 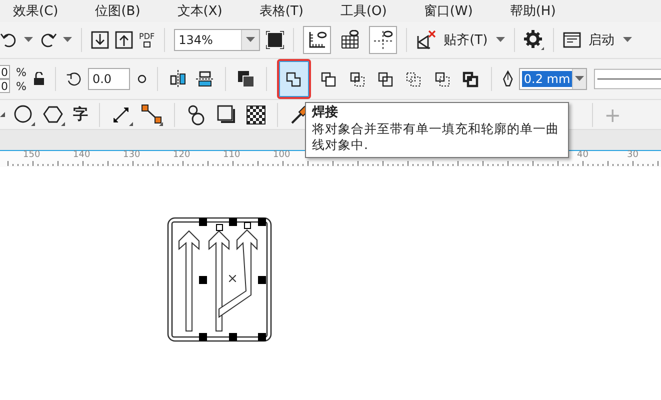 I want to click on ruler-label: 150, so click(x=31, y=155).